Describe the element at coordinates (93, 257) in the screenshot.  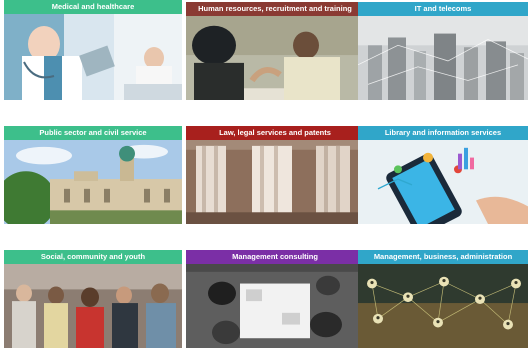
I see `category-label: Social, community and youth` at that location.